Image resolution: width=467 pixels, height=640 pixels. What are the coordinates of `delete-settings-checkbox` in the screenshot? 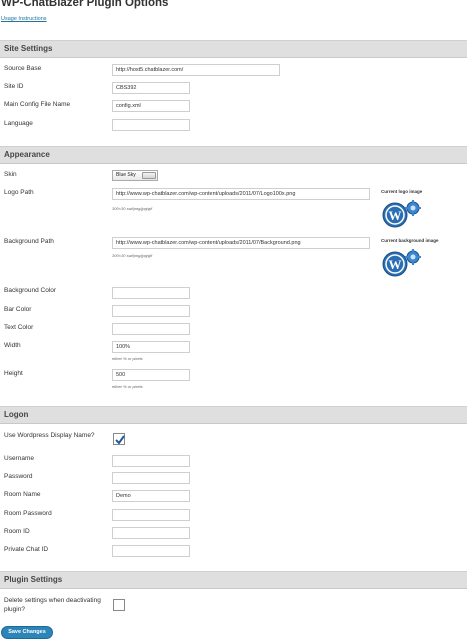 It's located at (119, 605).